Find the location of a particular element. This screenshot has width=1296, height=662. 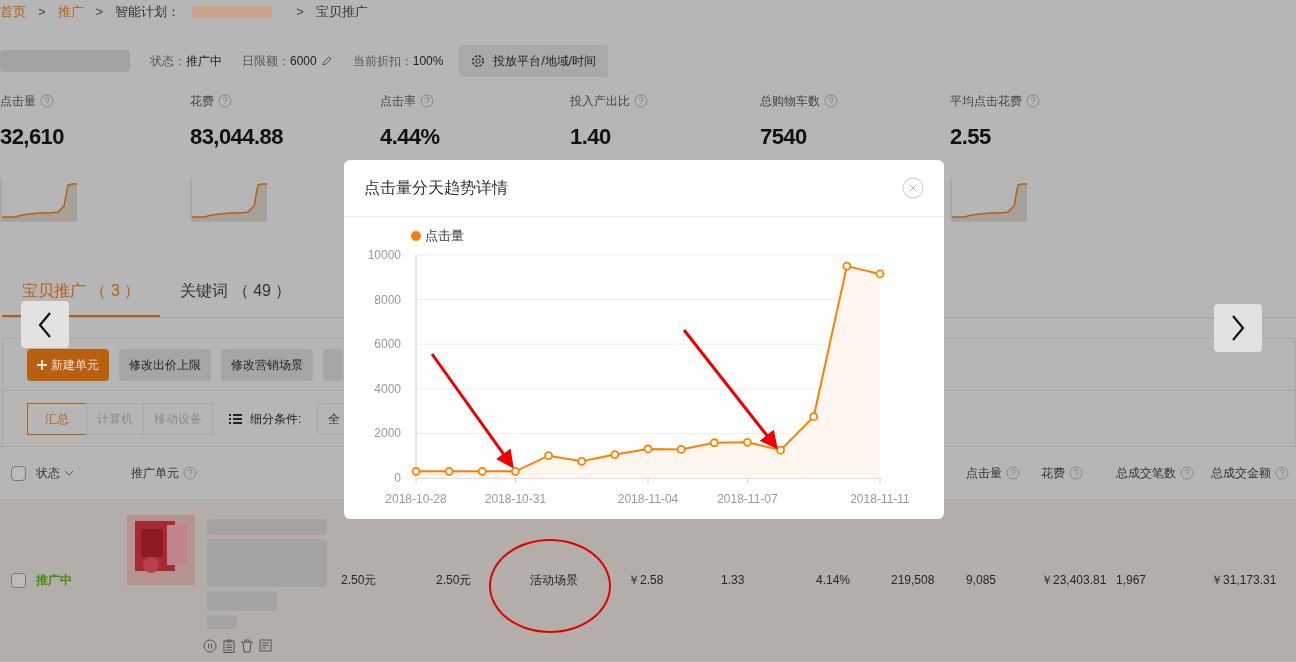

pause-icon is located at coordinates (210, 646).